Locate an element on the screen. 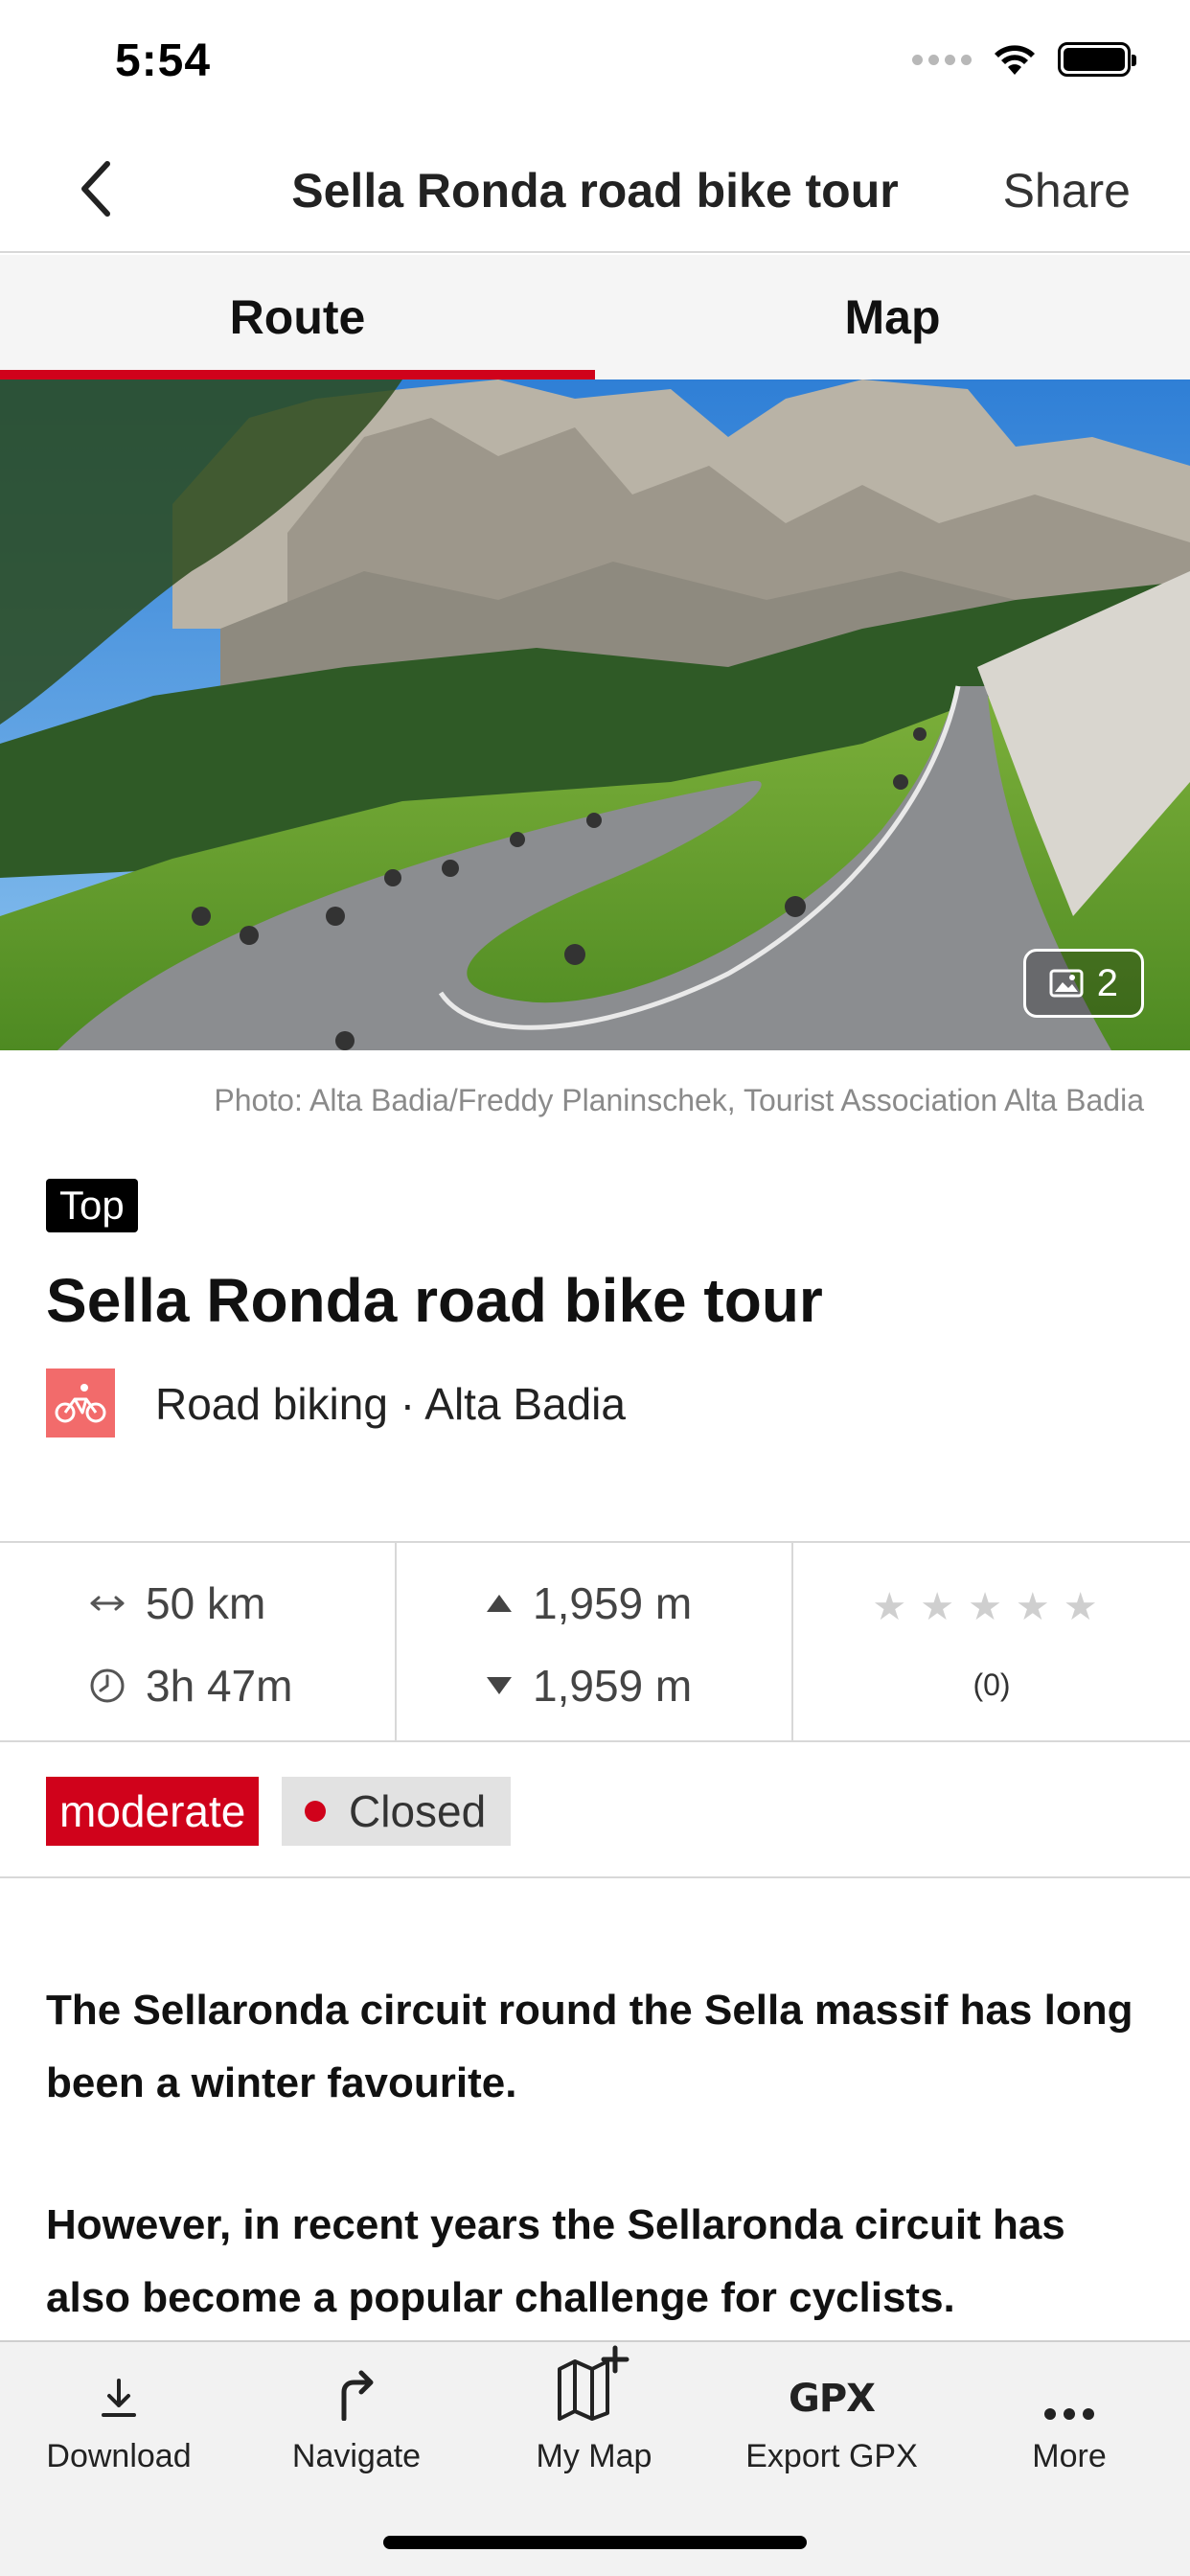  photo-count-badge: 2 is located at coordinates (1083, 983).